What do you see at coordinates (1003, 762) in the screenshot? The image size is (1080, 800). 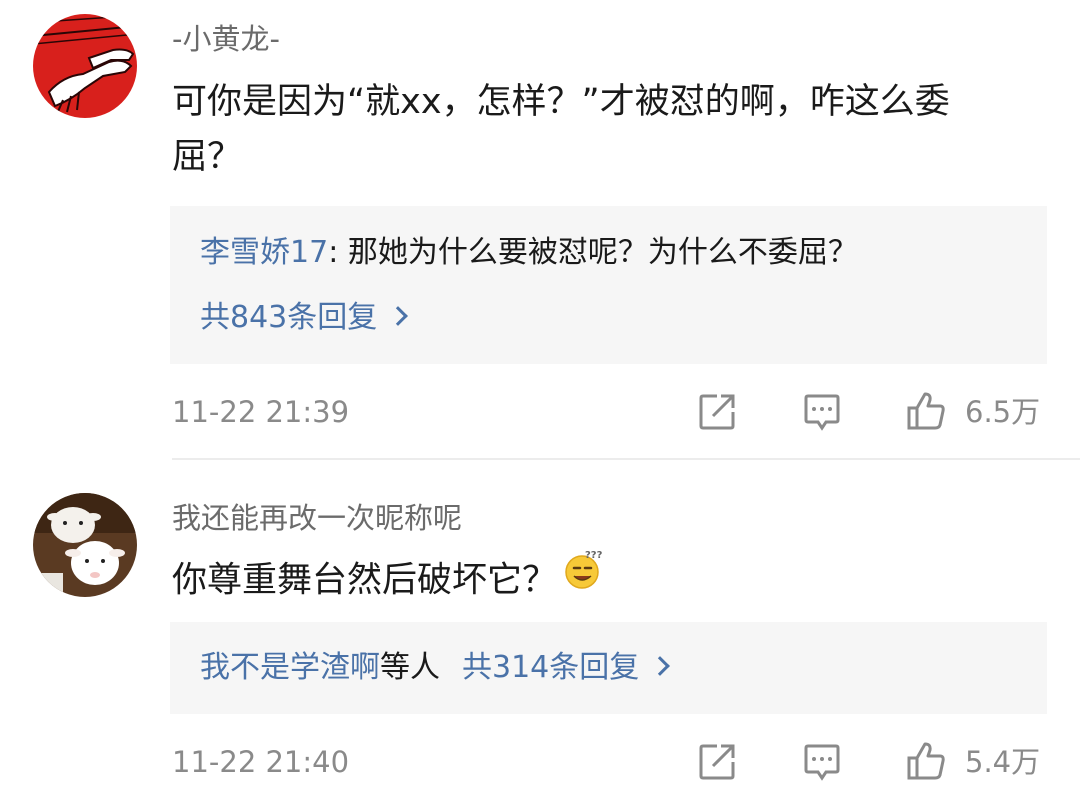 I see `like-count: 5.4万` at bounding box center [1003, 762].